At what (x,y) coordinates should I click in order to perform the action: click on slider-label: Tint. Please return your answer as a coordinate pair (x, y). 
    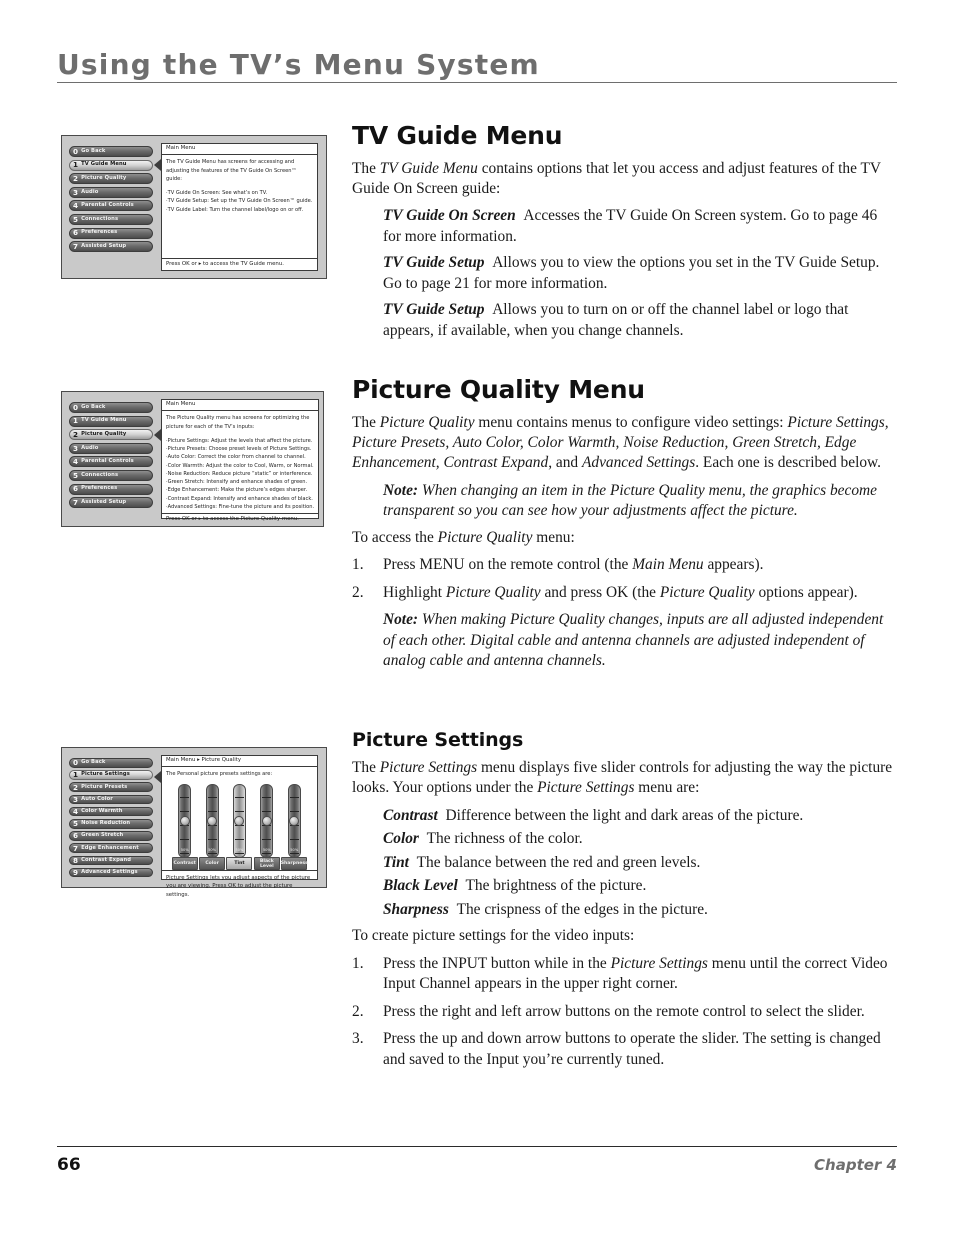
    Looking at the image, I should click on (239, 864).